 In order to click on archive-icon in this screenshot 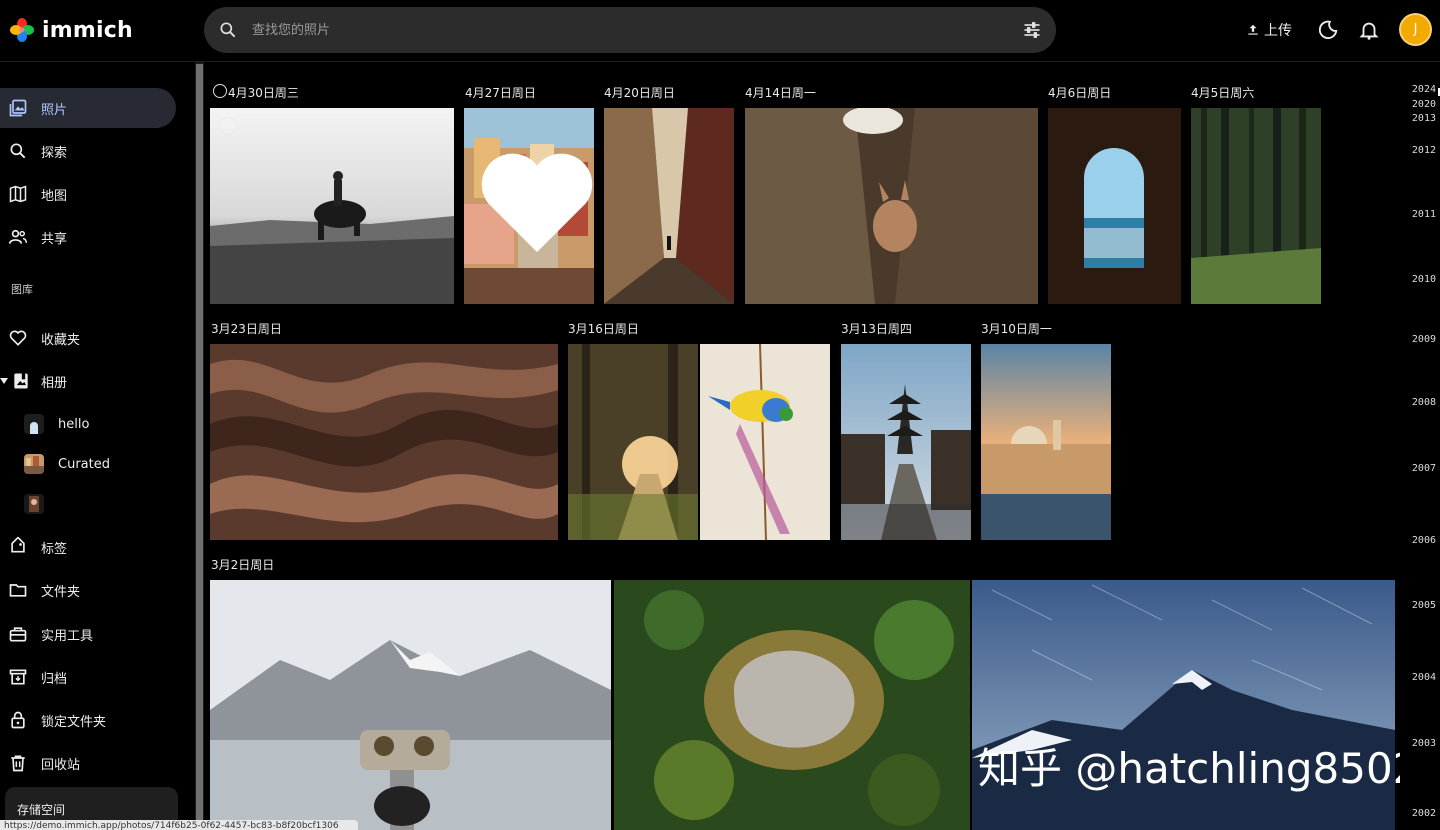, I will do `click(18, 677)`.